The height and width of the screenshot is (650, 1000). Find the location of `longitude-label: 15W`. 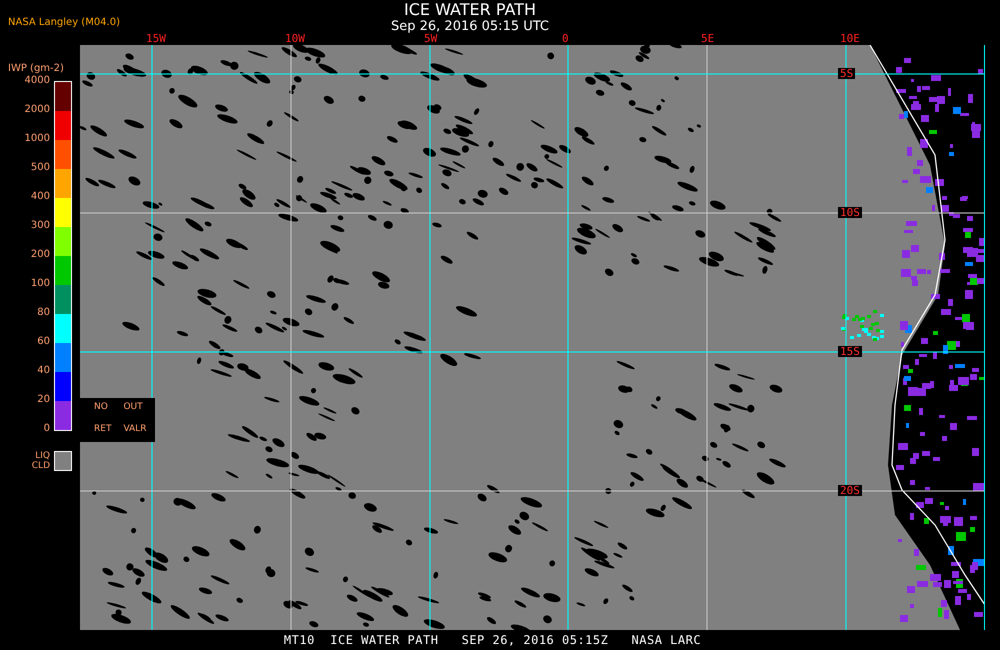

longitude-label: 15W is located at coordinates (156, 38).